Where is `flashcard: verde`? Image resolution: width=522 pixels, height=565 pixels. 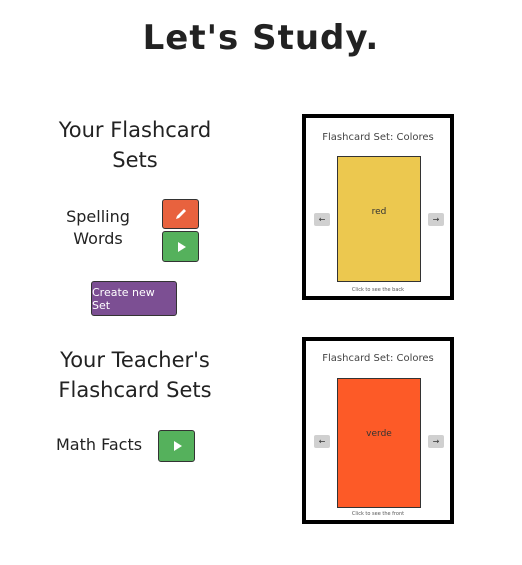
flashcard: verde is located at coordinates (379, 443).